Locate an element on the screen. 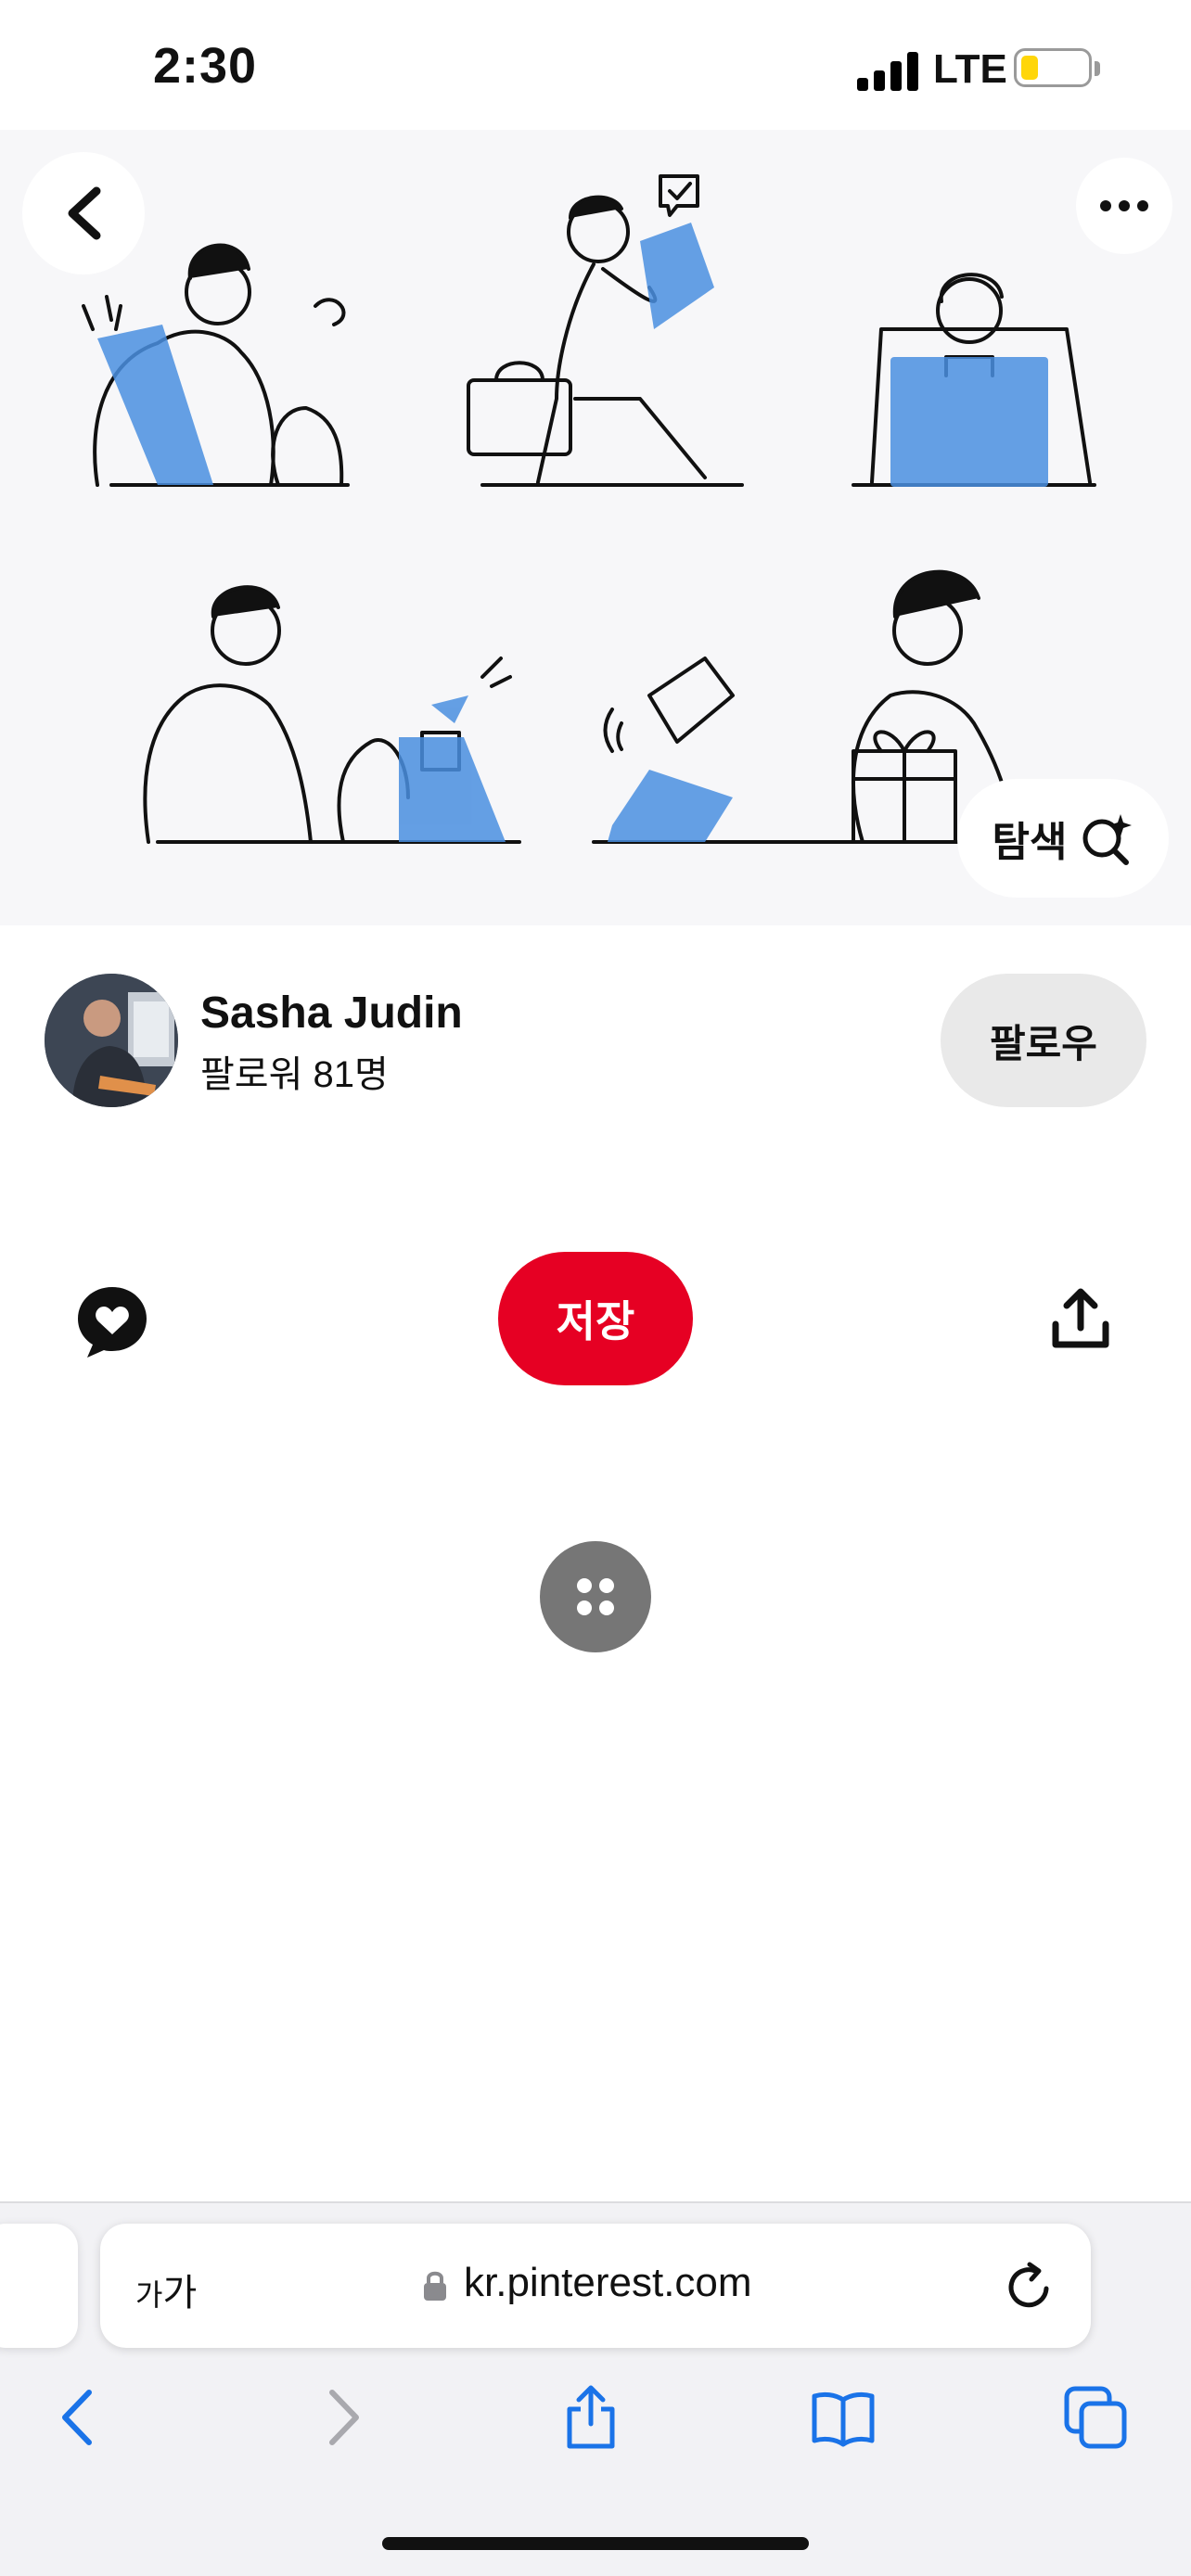 The width and height of the screenshot is (1191, 2576). more-ideas-button is located at coordinates (595, 1597).